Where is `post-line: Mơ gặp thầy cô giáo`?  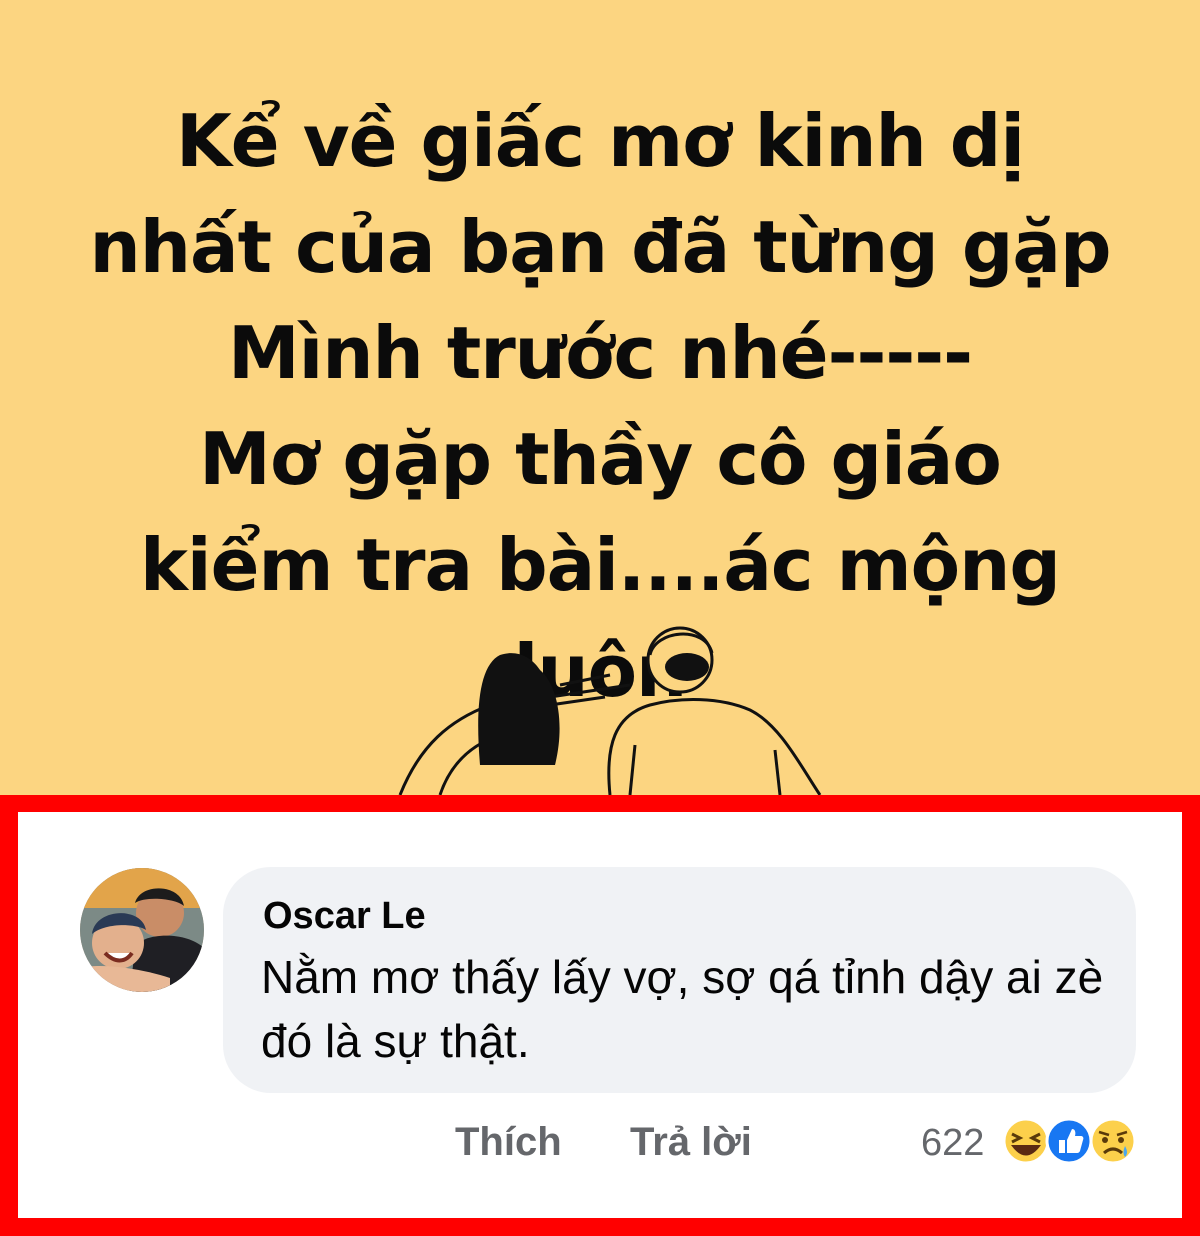 post-line: Mơ gặp thầy cô giáo is located at coordinates (600, 459).